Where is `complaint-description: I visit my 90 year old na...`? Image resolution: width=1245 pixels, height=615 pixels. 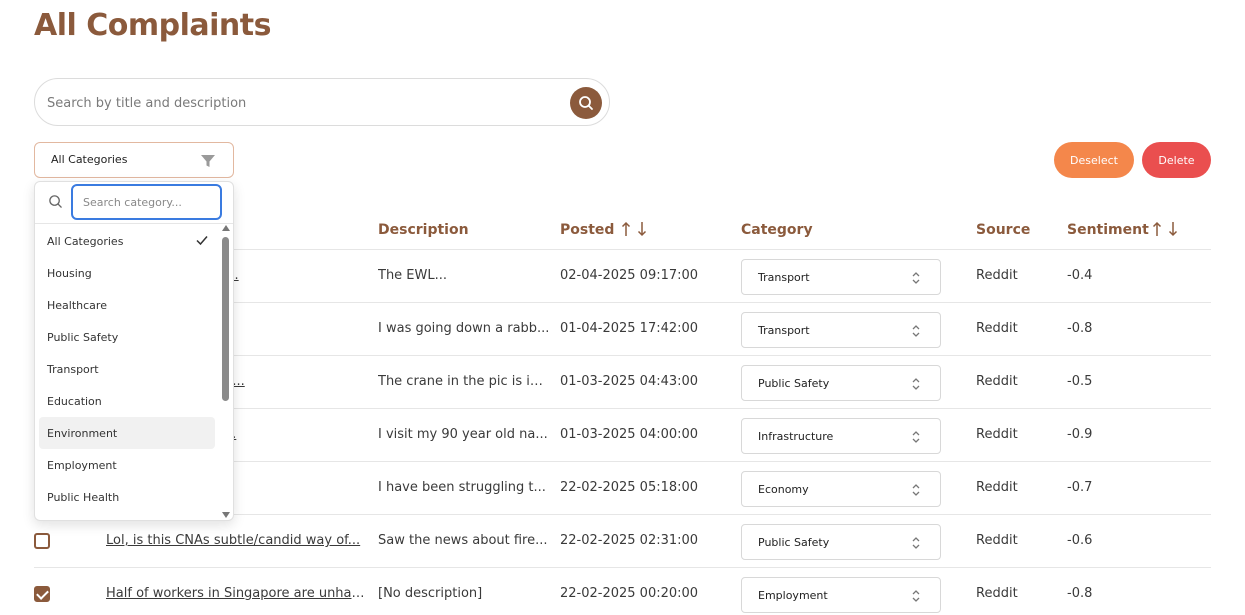
complaint-description: I visit my 90 year old na... is located at coordinates (463, 434).